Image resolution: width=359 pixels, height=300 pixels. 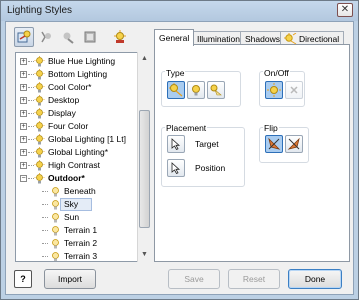 What do you see at coordinates (87, 139) in the screenshot?
I see `tree-item-label: Global Lighting [1 Lt]` at bounding box center [87, 139].